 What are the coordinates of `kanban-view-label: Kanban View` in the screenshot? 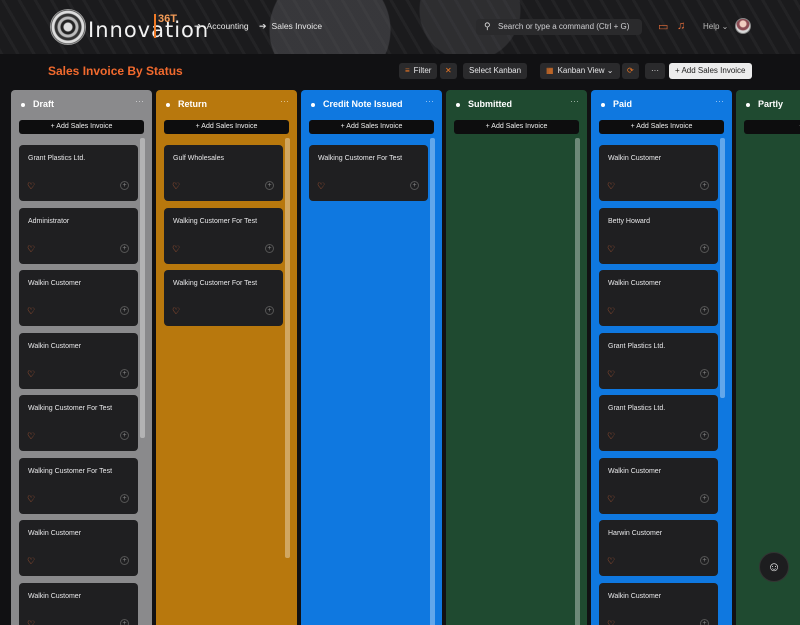 It's located at (581, 70).